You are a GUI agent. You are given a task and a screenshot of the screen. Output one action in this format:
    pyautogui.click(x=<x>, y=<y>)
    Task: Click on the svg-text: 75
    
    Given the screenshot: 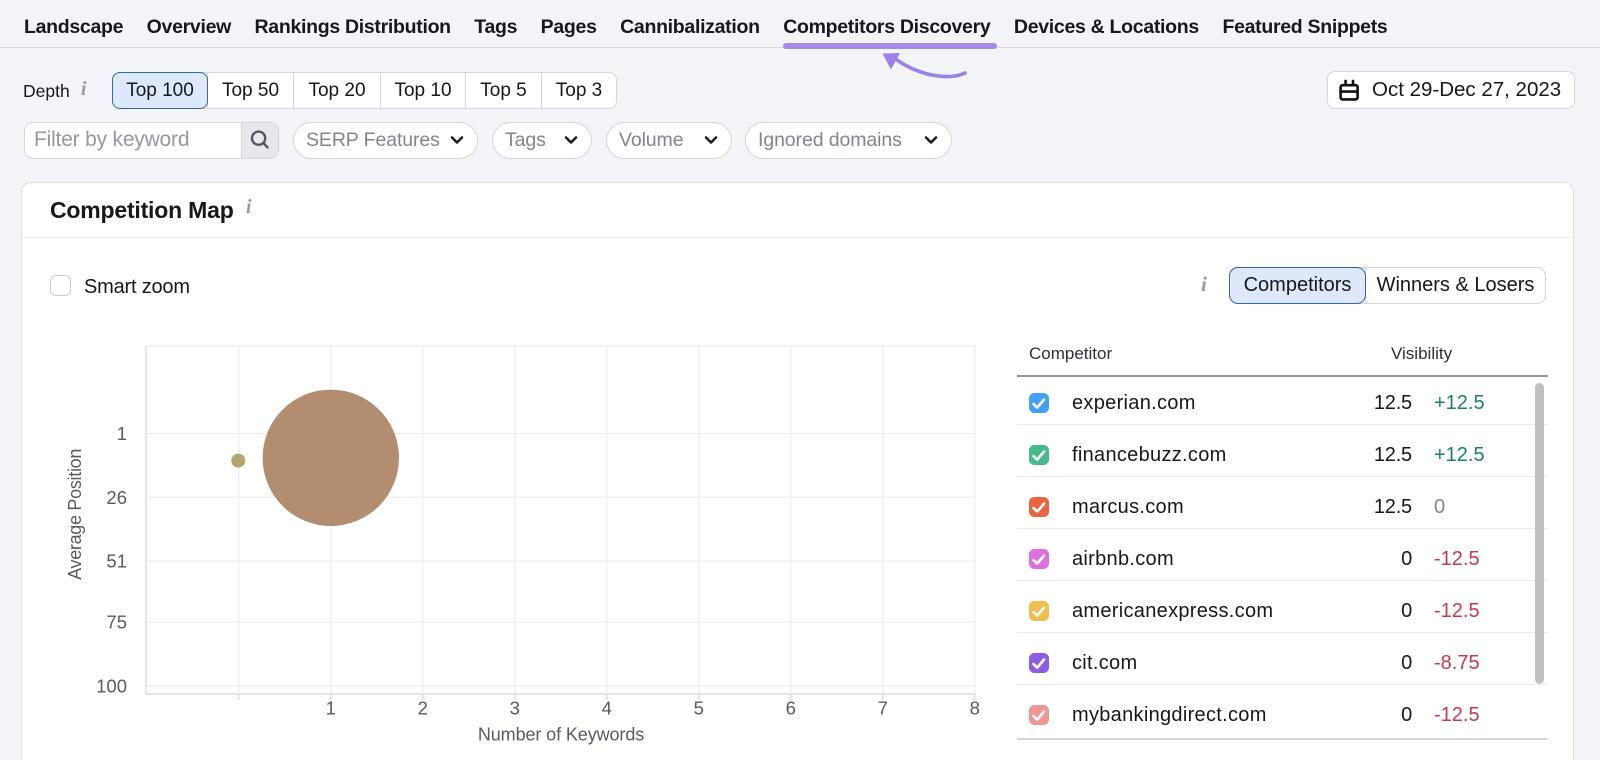 What is the action you would take?
    pyautogui.click(x=116, y=622)
    